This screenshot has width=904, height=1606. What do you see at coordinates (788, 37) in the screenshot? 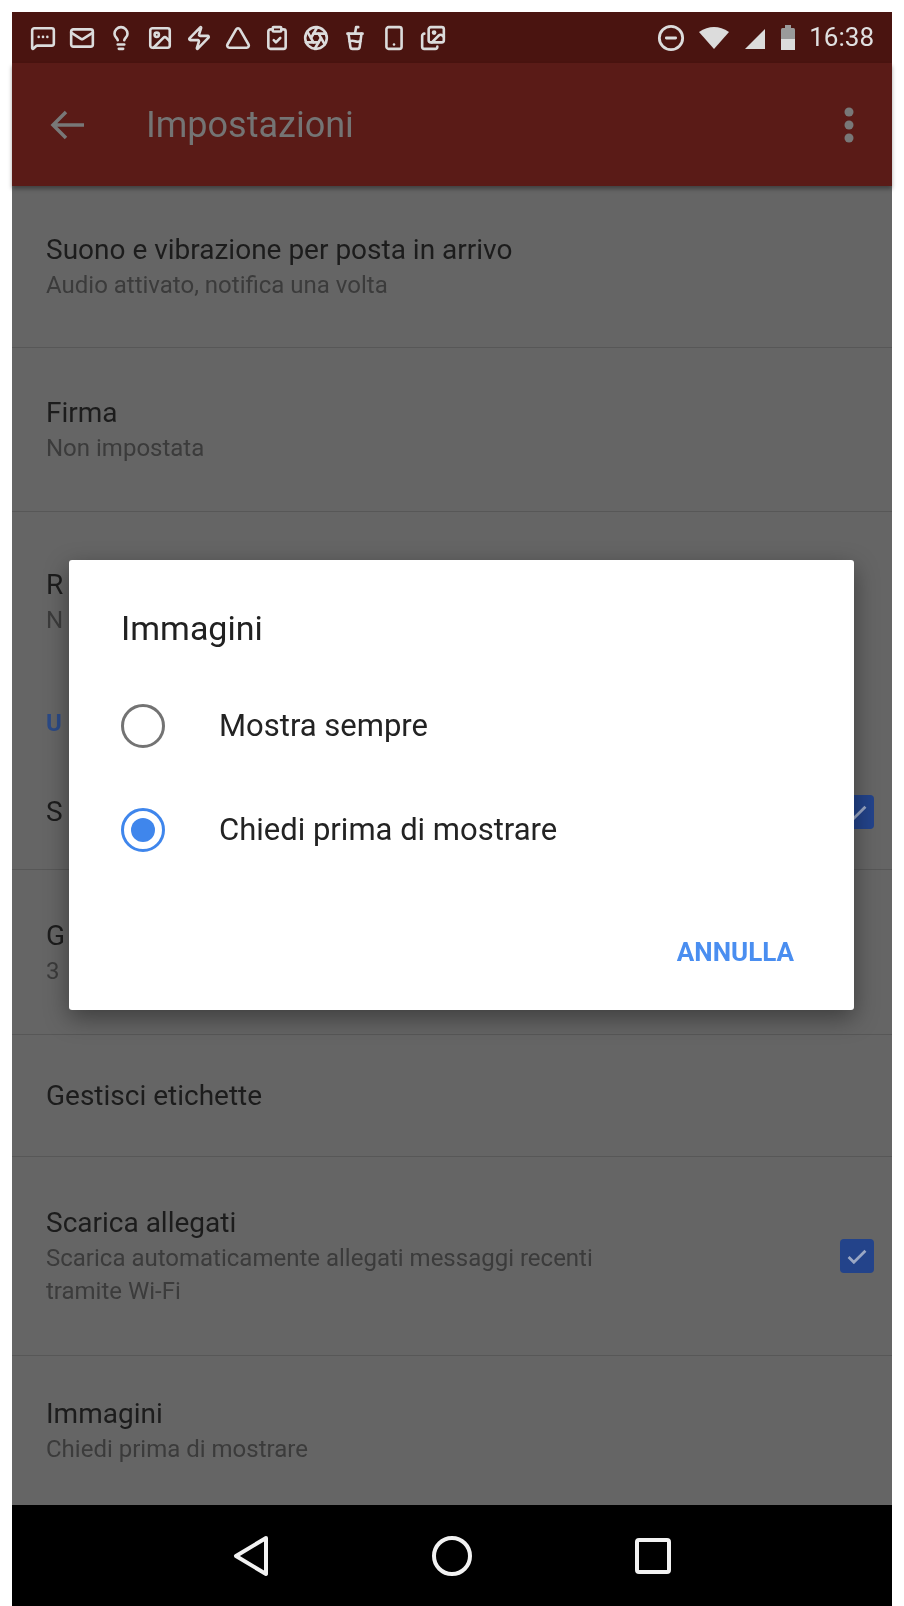
I see `battery-icon` at bounding box center [788, 37].